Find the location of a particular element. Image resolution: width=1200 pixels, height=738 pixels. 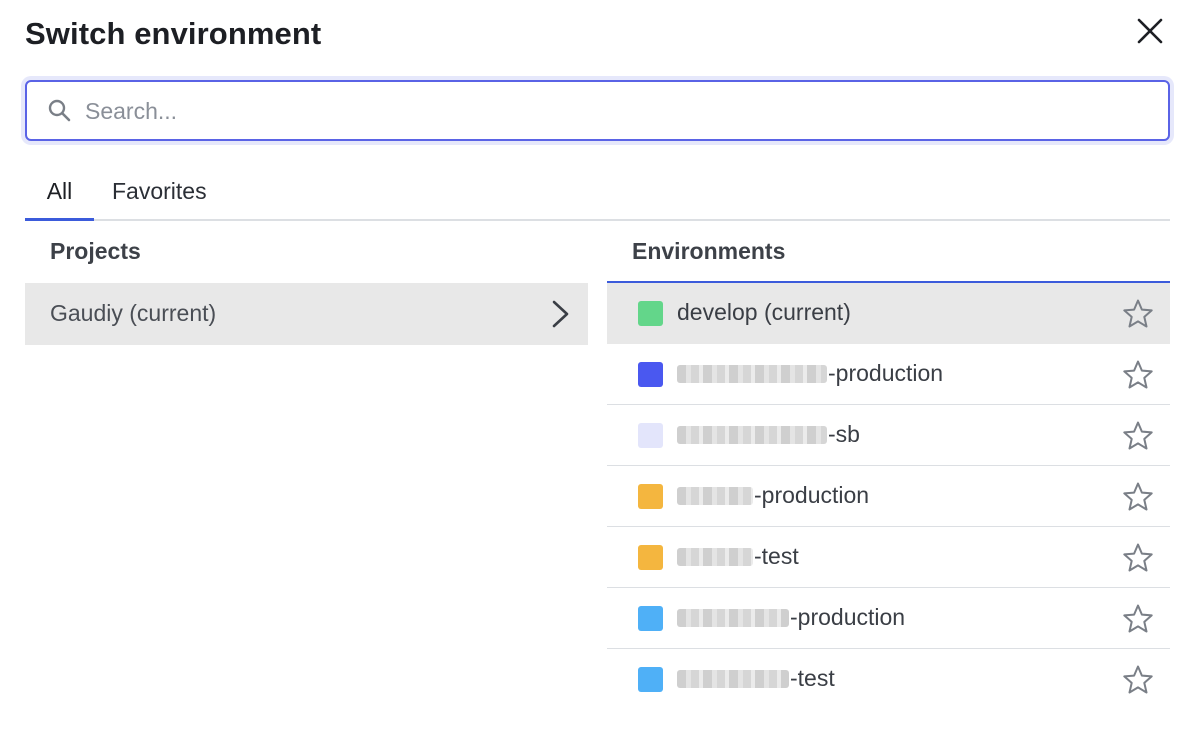

environment-name-suffix: -sb is located at coordinates (844, 434).